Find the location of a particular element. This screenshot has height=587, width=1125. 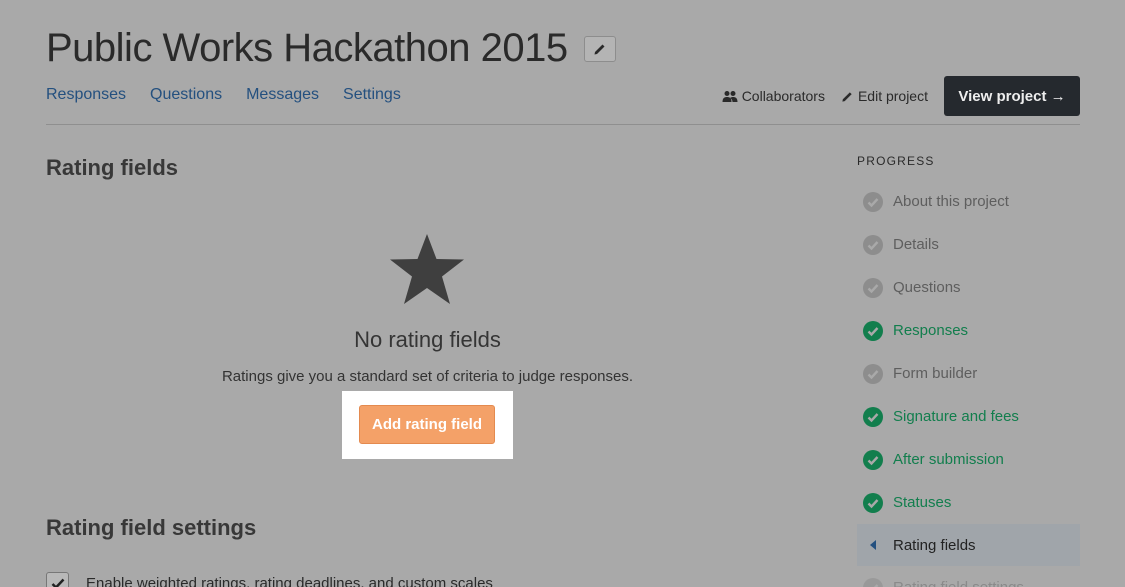

add-rating-field-button: Add rating field is located at coordinates (427, 424).